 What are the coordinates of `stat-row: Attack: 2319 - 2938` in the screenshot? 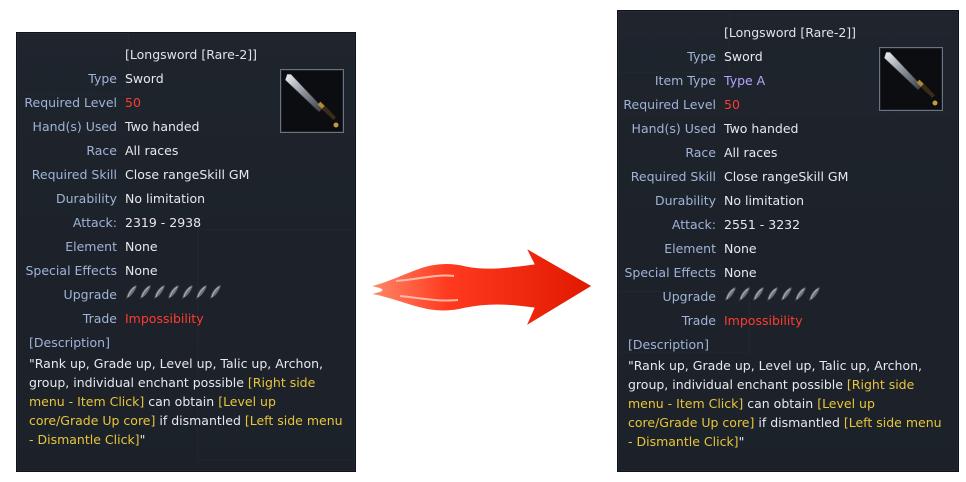 It's located at (182, 223).